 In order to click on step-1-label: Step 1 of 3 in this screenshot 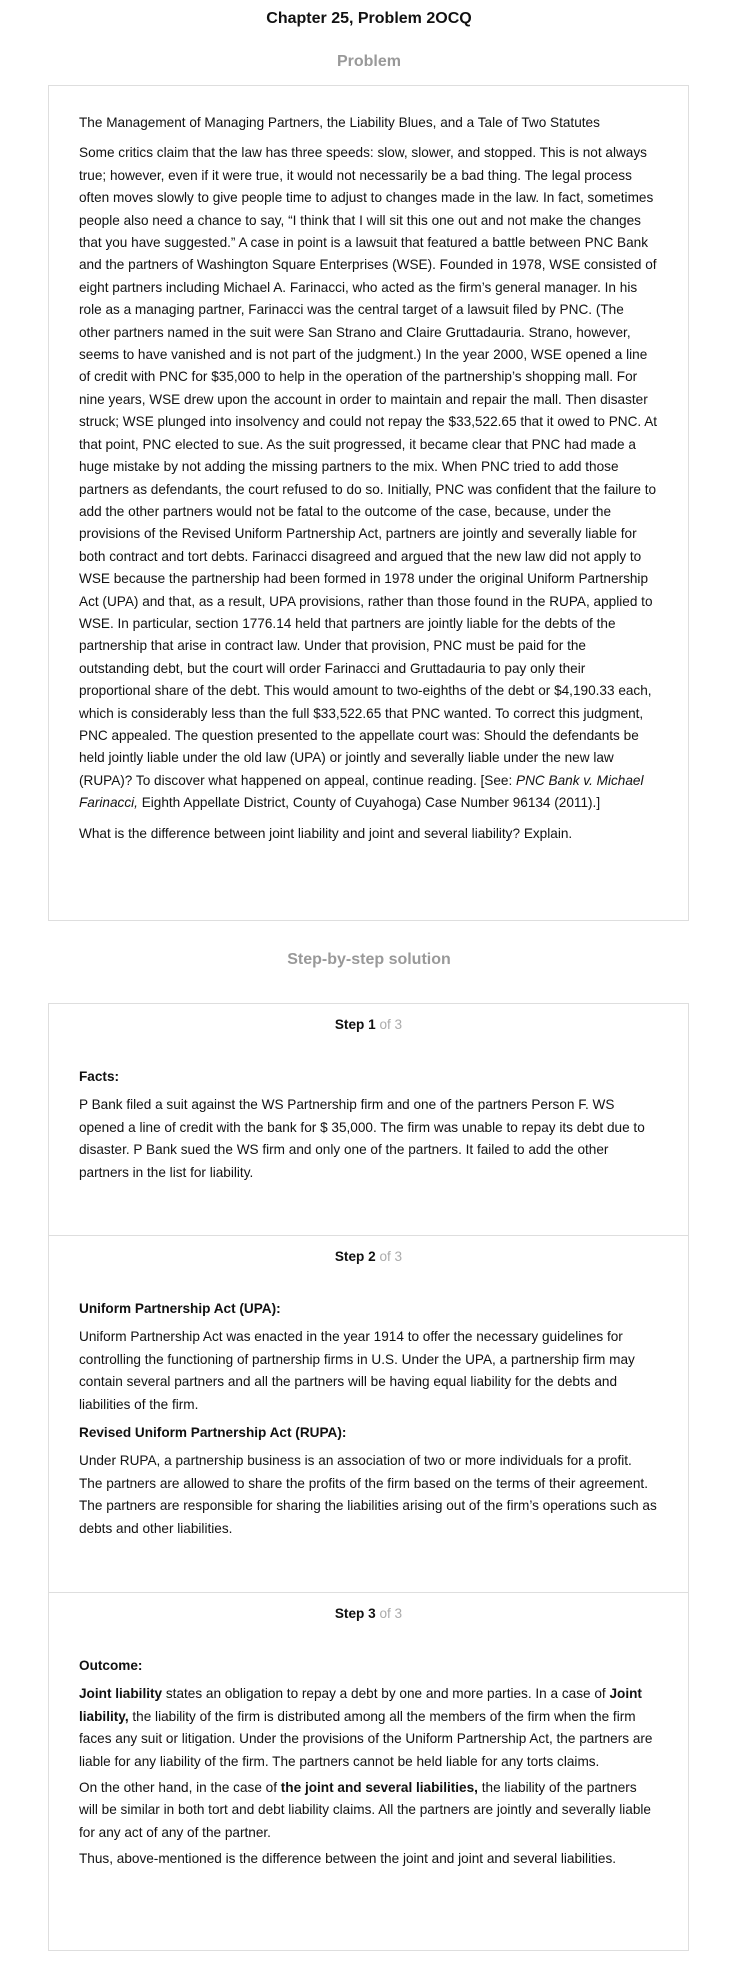, I will do `click(368, 1024)`.